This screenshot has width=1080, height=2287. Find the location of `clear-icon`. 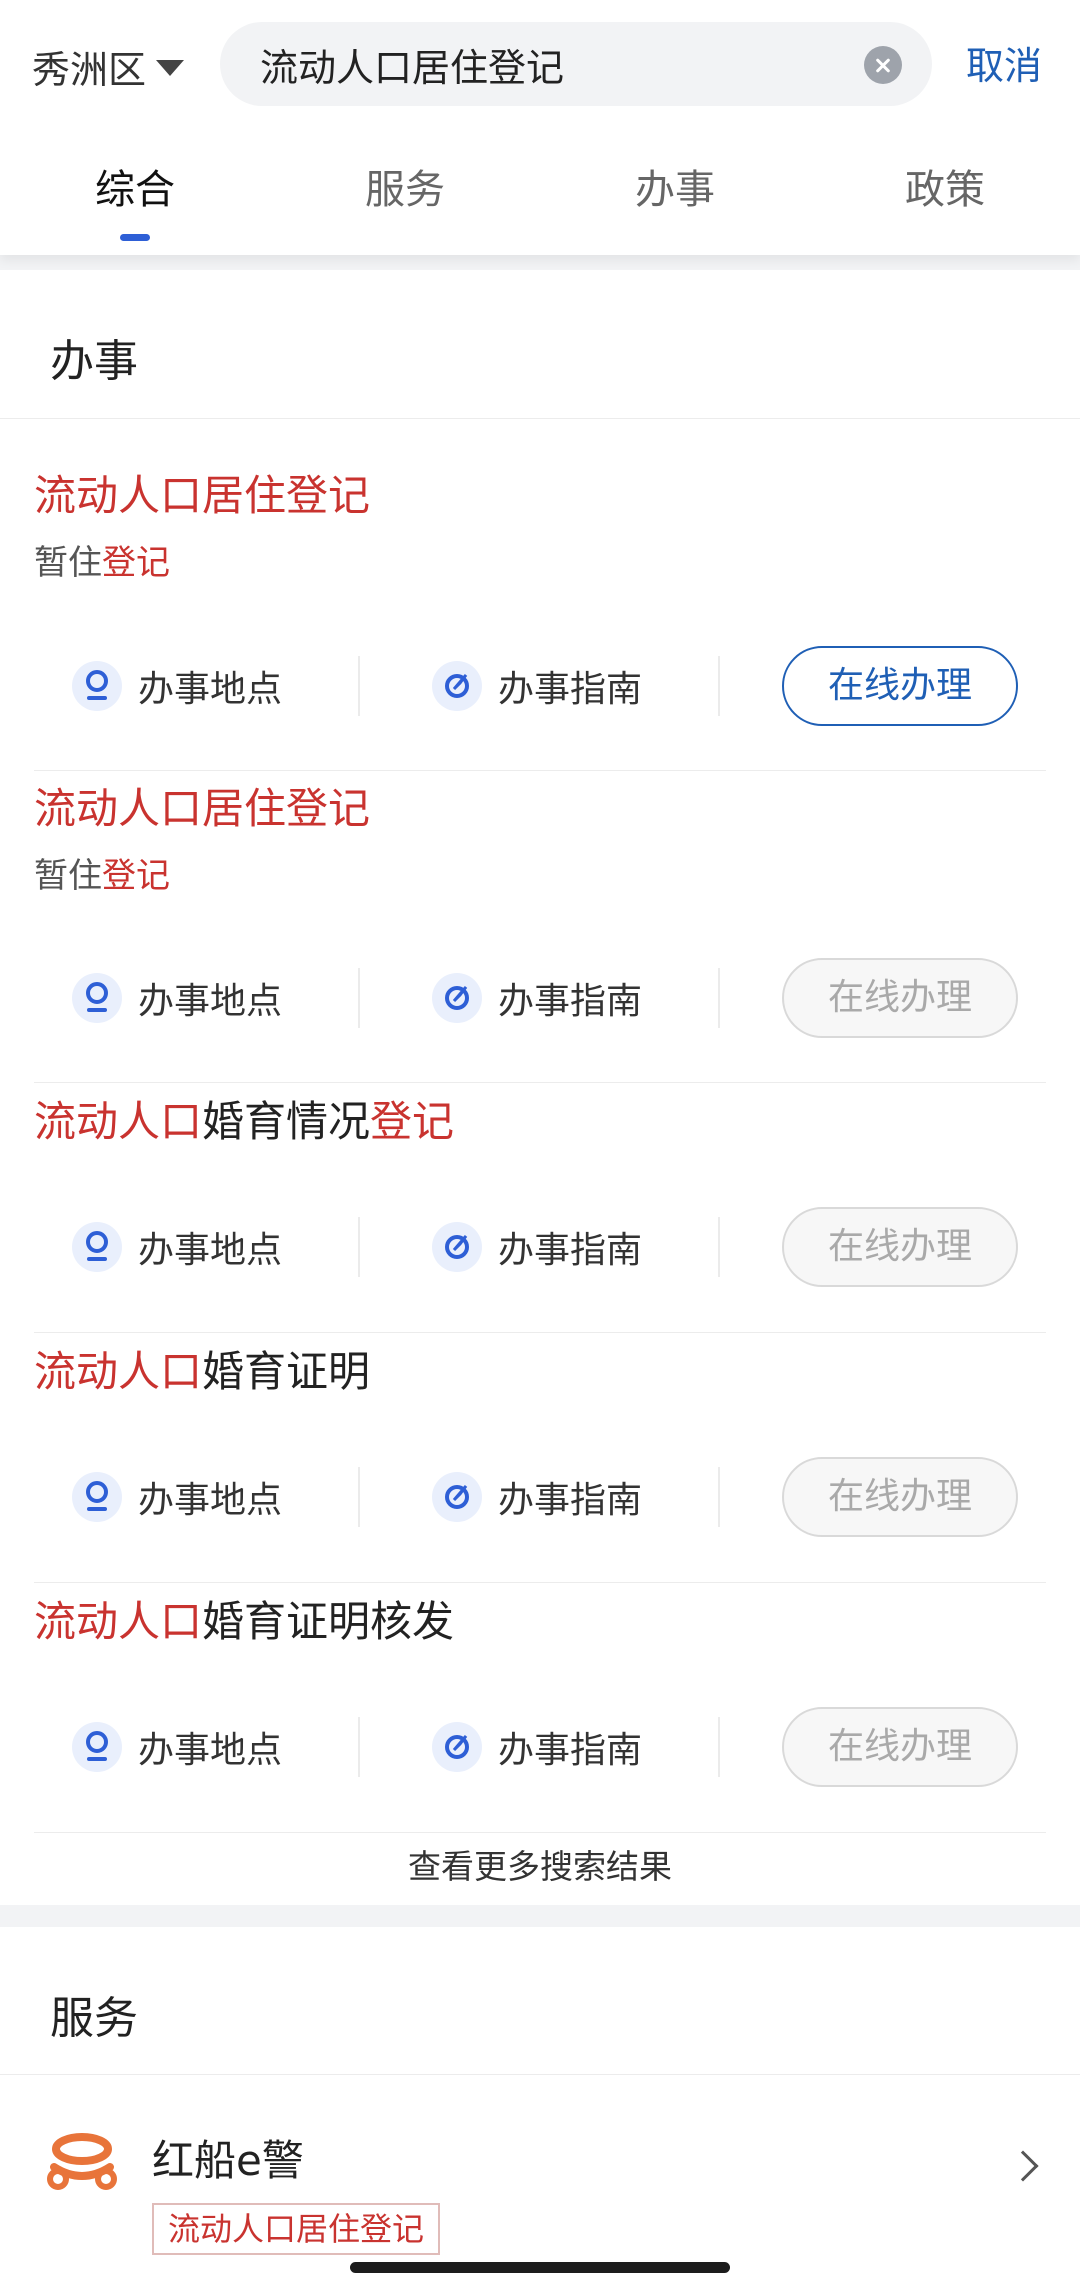

clear-icon is located at coordinates (883, 65).